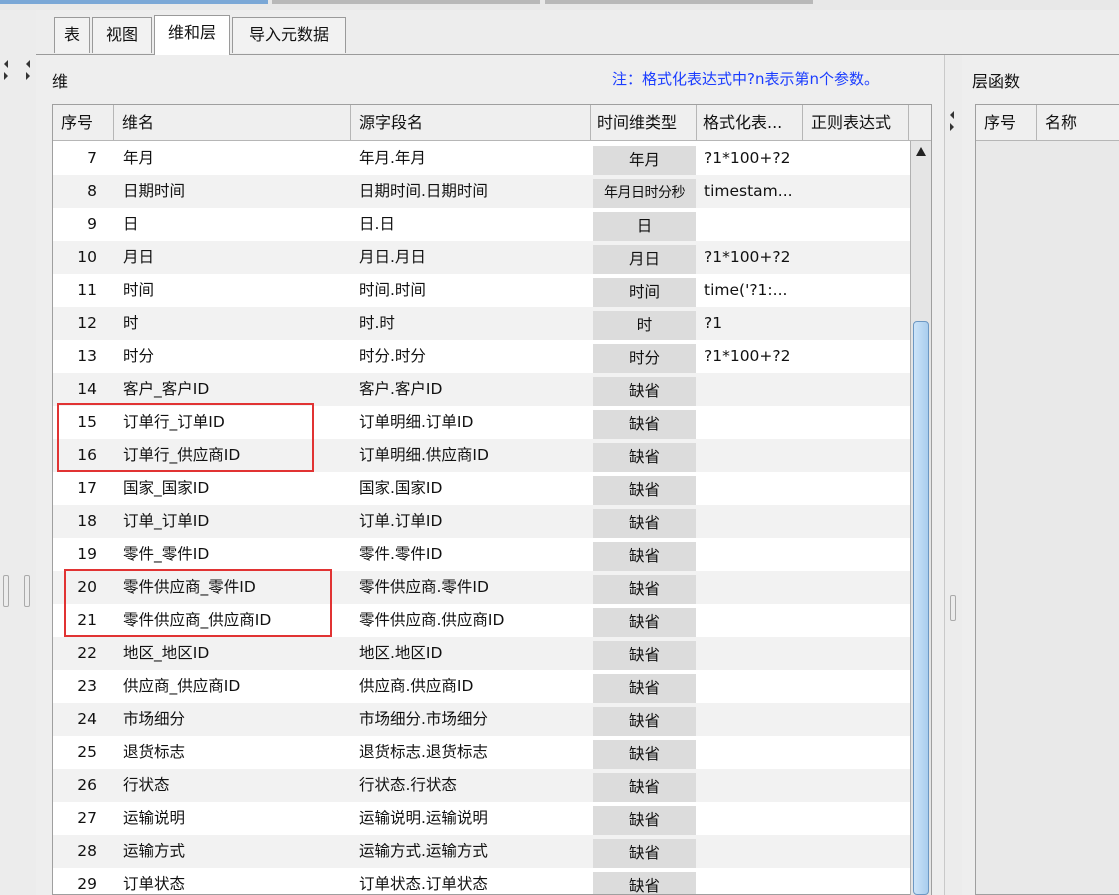 The width and height of the screenshot is (1119, 895). What do you see at coordinates (82, 290) in the screenshot?
I see `cell-number: 11` at bounding box center [82, 290].